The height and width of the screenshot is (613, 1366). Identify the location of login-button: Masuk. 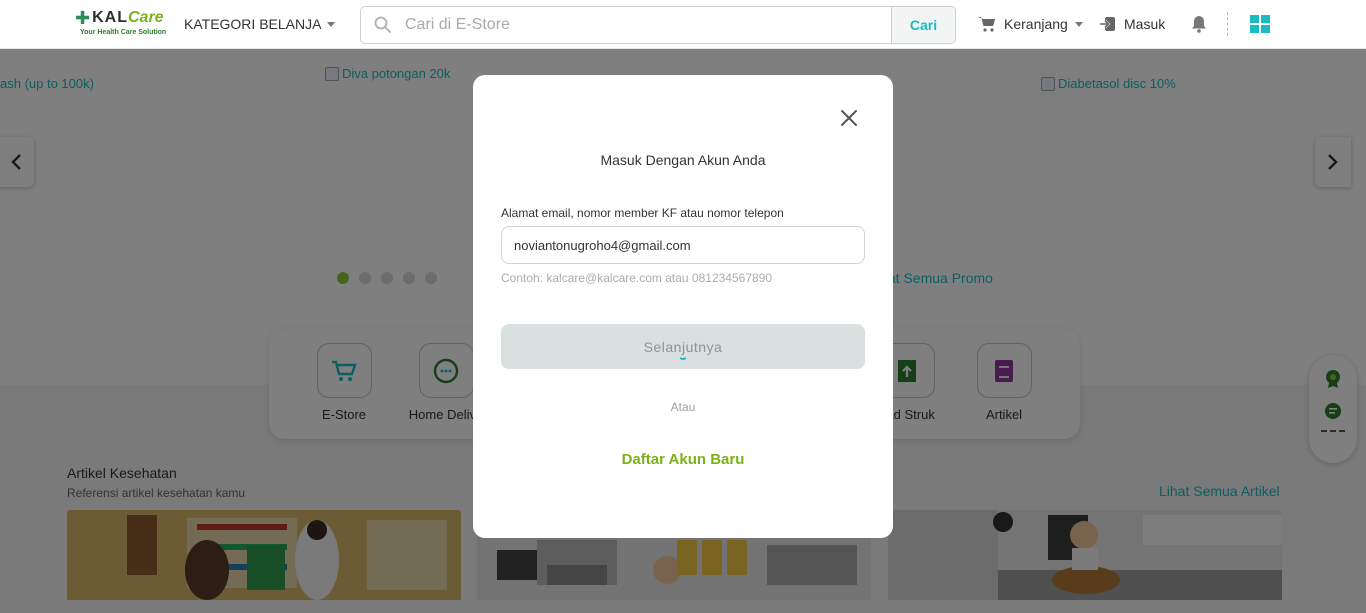
(1132, 24).